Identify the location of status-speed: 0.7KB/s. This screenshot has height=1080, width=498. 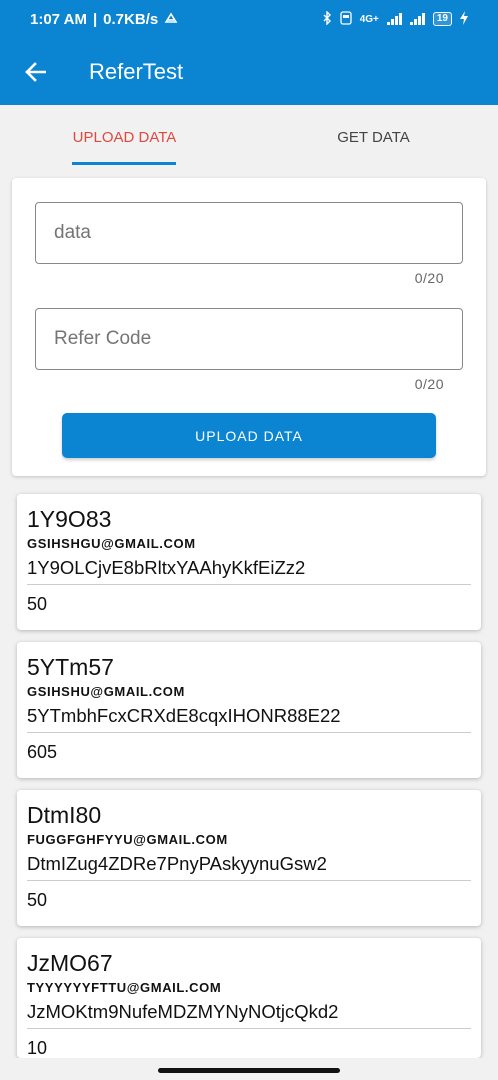
(131, 19).